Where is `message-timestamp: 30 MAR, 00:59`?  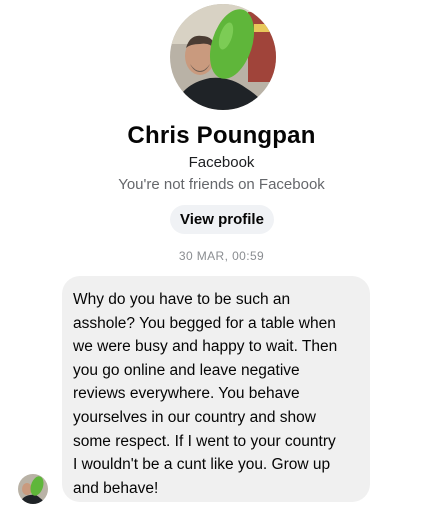
message-timestamp: 30 MAR, 00:59 is located at coordinates (221, 256).